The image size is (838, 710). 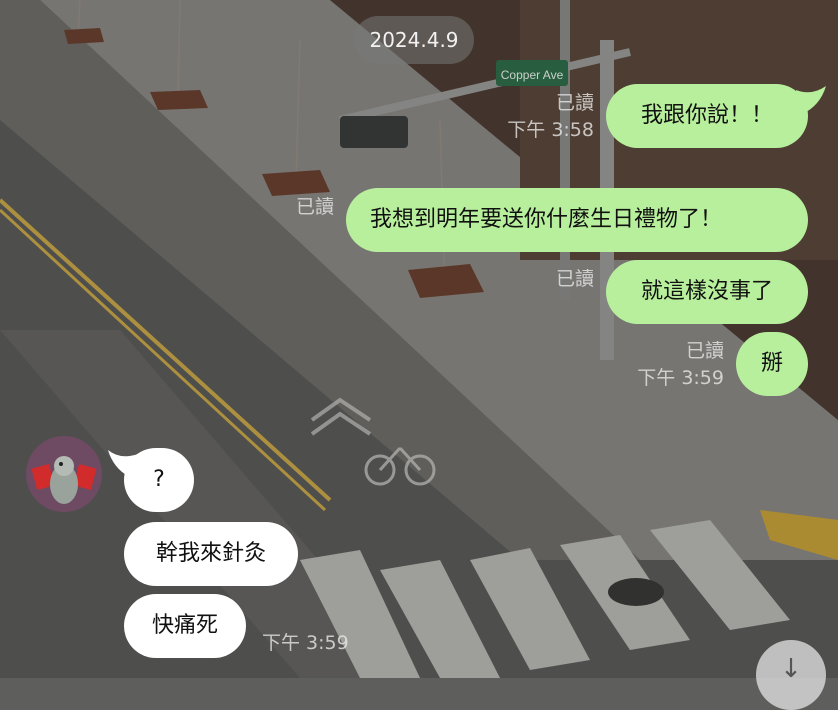 I want to click on date-separator: 2024.4.9, so click(x=414, y=40).